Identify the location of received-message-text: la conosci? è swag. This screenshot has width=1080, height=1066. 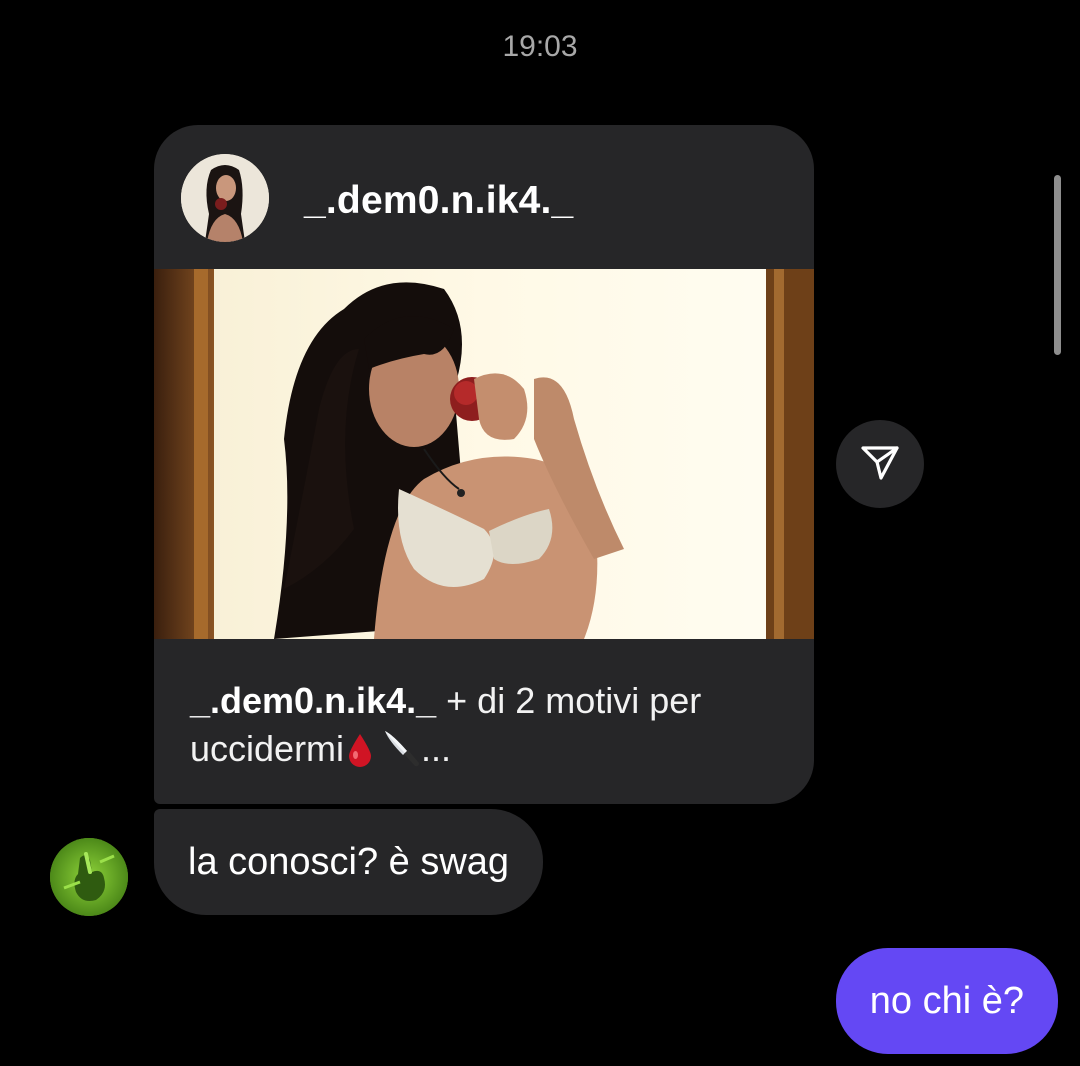
(349, 861).